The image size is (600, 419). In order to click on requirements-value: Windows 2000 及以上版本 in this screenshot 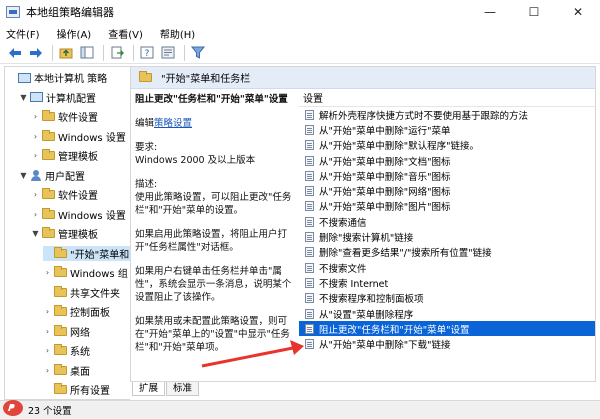, I will do `click(195, 160)`.